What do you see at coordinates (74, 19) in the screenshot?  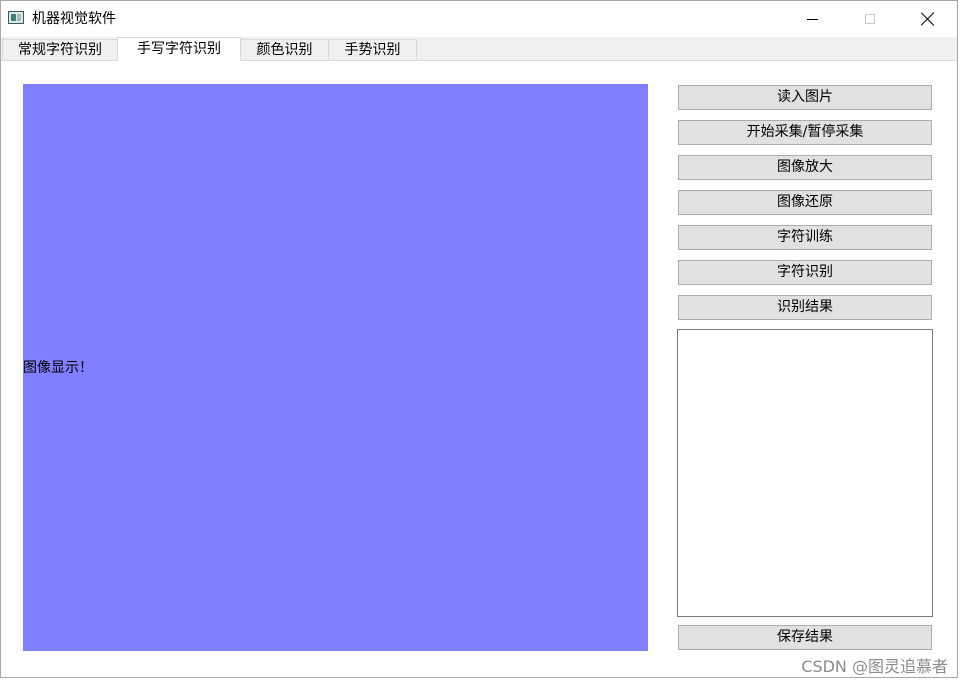 I see `window-title: 机器视觉软件` at bounding box center [74, 19].